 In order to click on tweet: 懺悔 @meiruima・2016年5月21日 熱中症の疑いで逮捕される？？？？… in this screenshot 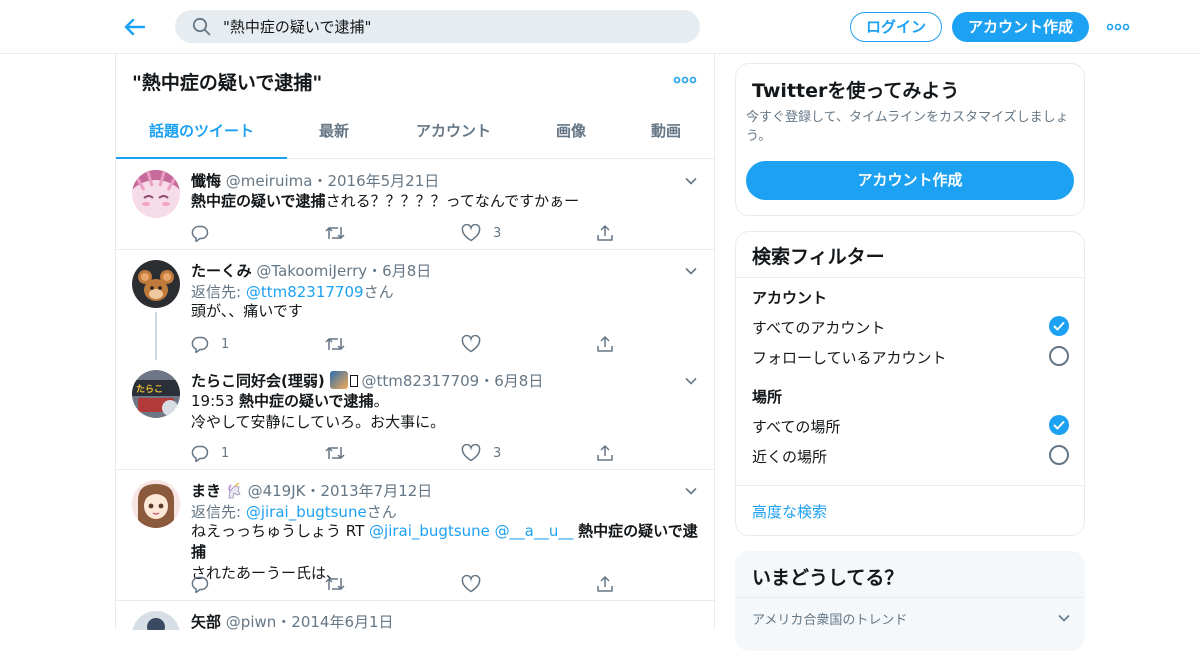, I will do `click(415, 205)`.